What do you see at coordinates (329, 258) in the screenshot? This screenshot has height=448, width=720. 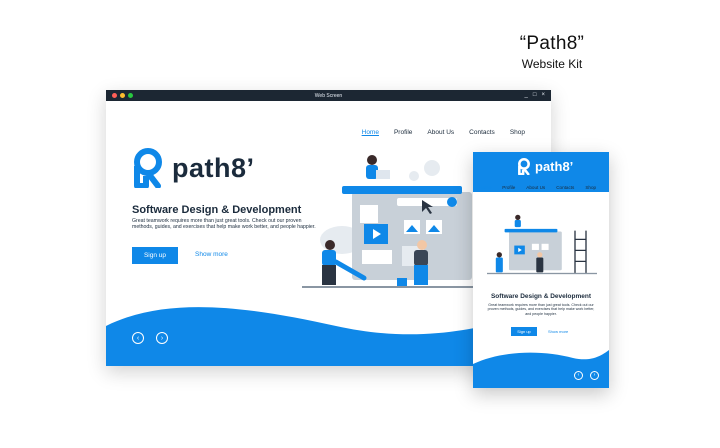 I see `person-left-body` at bounding box center [329, 258].